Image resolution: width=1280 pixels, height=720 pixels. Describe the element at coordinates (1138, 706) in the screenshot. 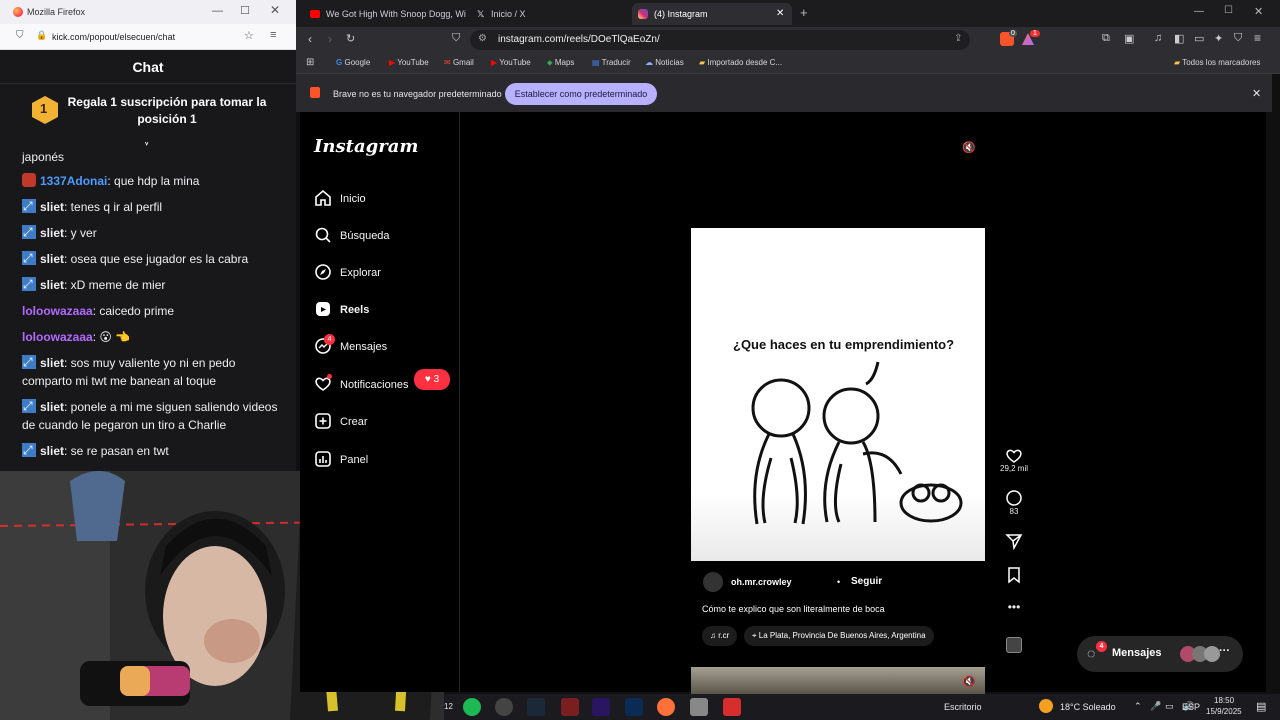

I see `tray-icon: ⌃` at that location.